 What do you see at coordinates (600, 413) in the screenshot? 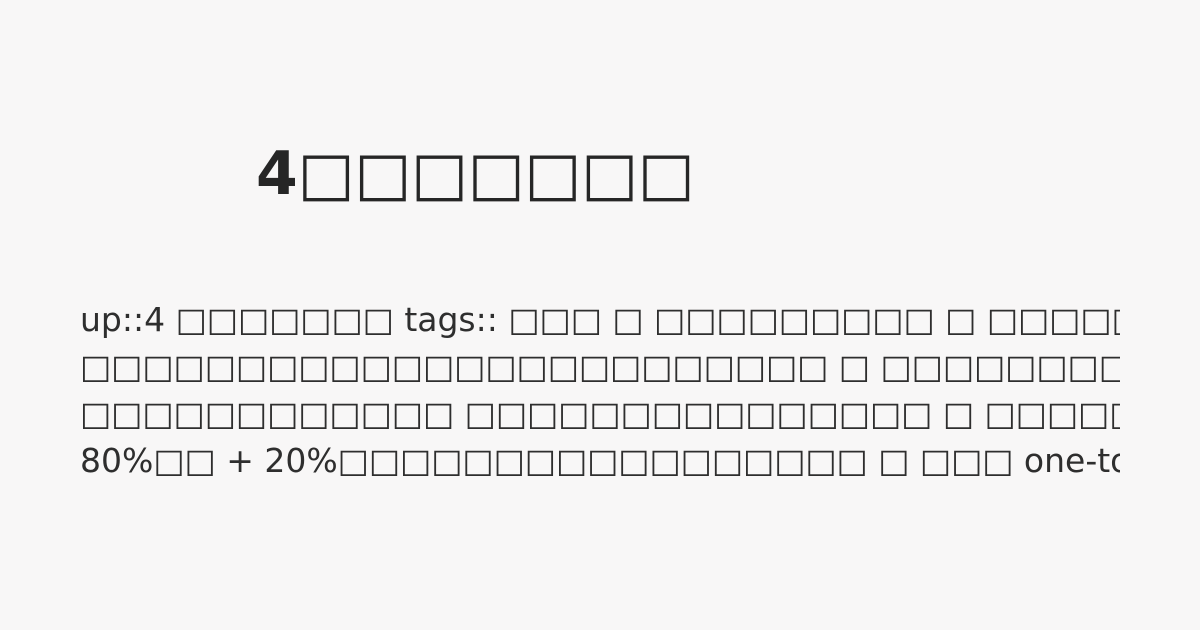
I see `excerpt-line: □□□□□□□□□□□□ □□□□□□□□□□□□□□□ □ □□□□□□□□` at bounding box center [600, 413].